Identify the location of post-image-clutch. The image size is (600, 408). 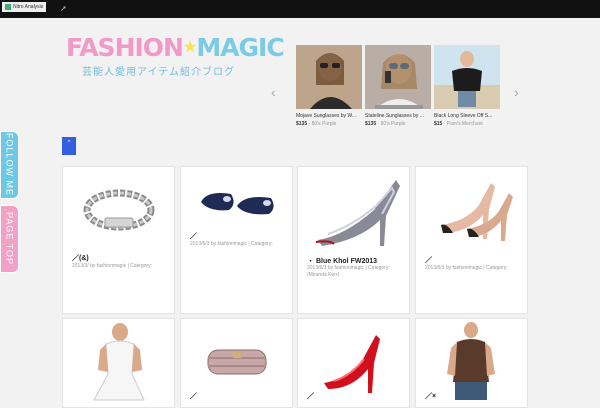
(236, 361).